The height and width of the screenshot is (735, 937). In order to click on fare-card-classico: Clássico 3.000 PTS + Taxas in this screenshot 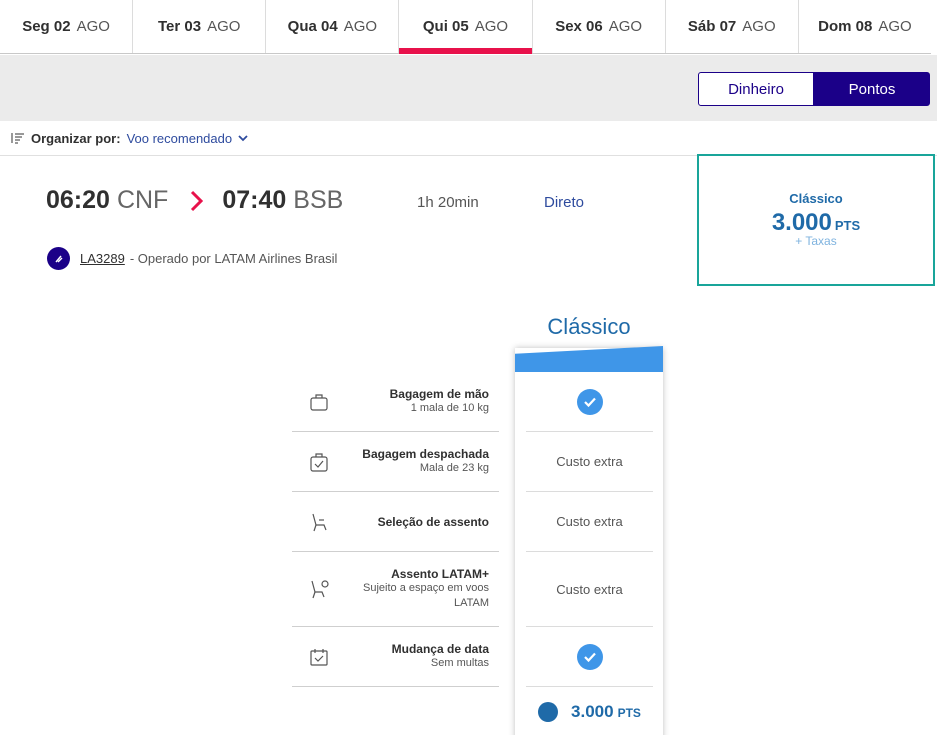, I will do `click(816, 220)`.